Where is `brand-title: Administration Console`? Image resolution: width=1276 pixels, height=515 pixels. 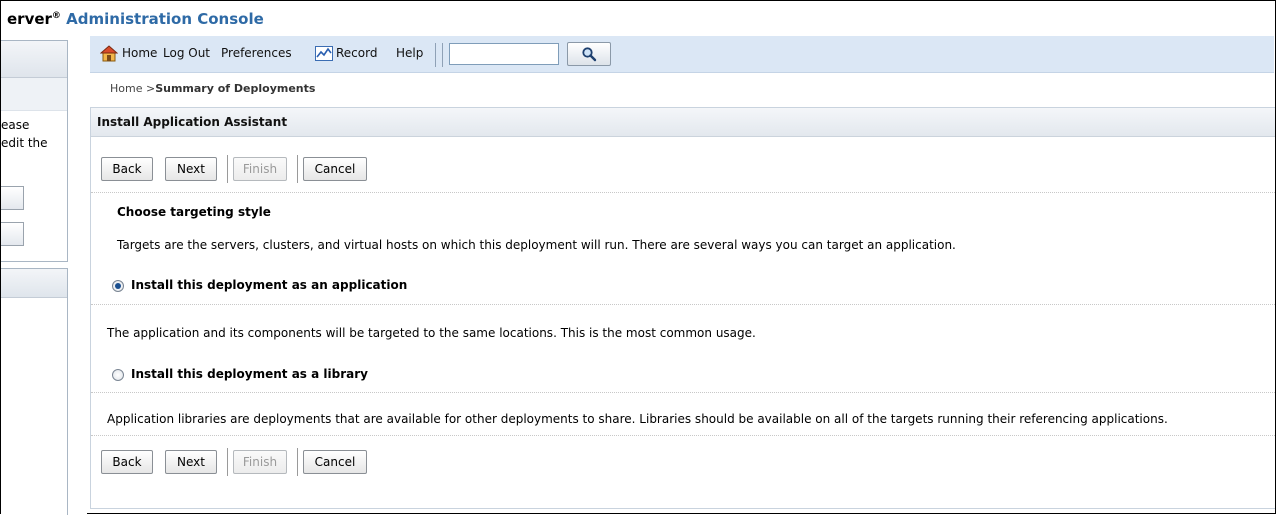 brand-title: Administration Console is located at coordinates (165, 19).